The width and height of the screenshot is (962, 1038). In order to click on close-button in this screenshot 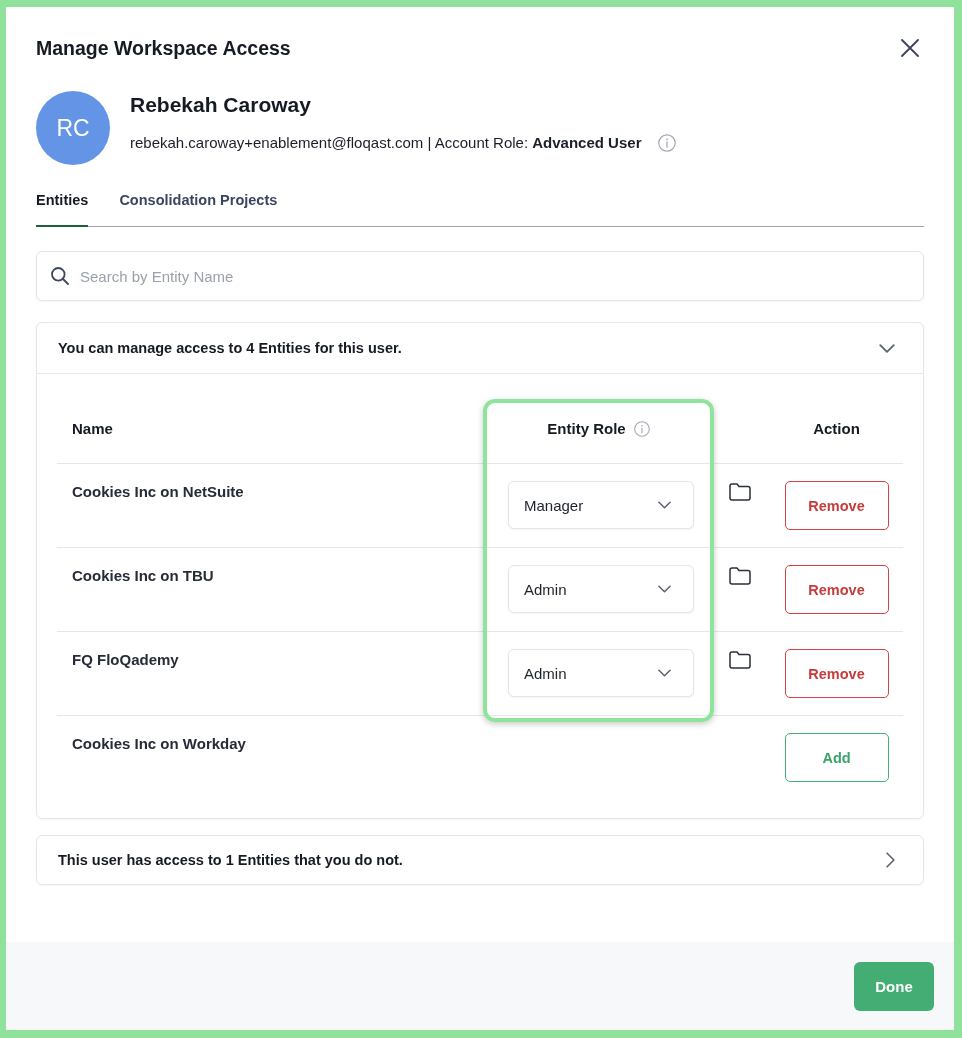, I will do `click(910, 48)`.